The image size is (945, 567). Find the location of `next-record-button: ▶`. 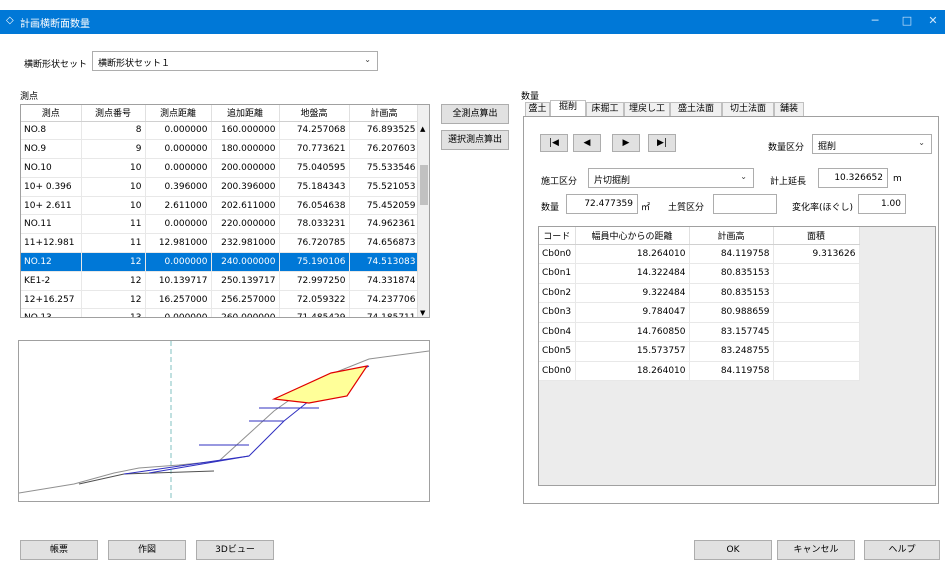

next-record-button: ▶ is located at coordinates (626, 143).